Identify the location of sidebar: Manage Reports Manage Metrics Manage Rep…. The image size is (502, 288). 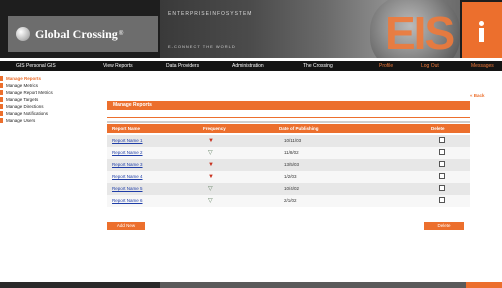
(48, 99).